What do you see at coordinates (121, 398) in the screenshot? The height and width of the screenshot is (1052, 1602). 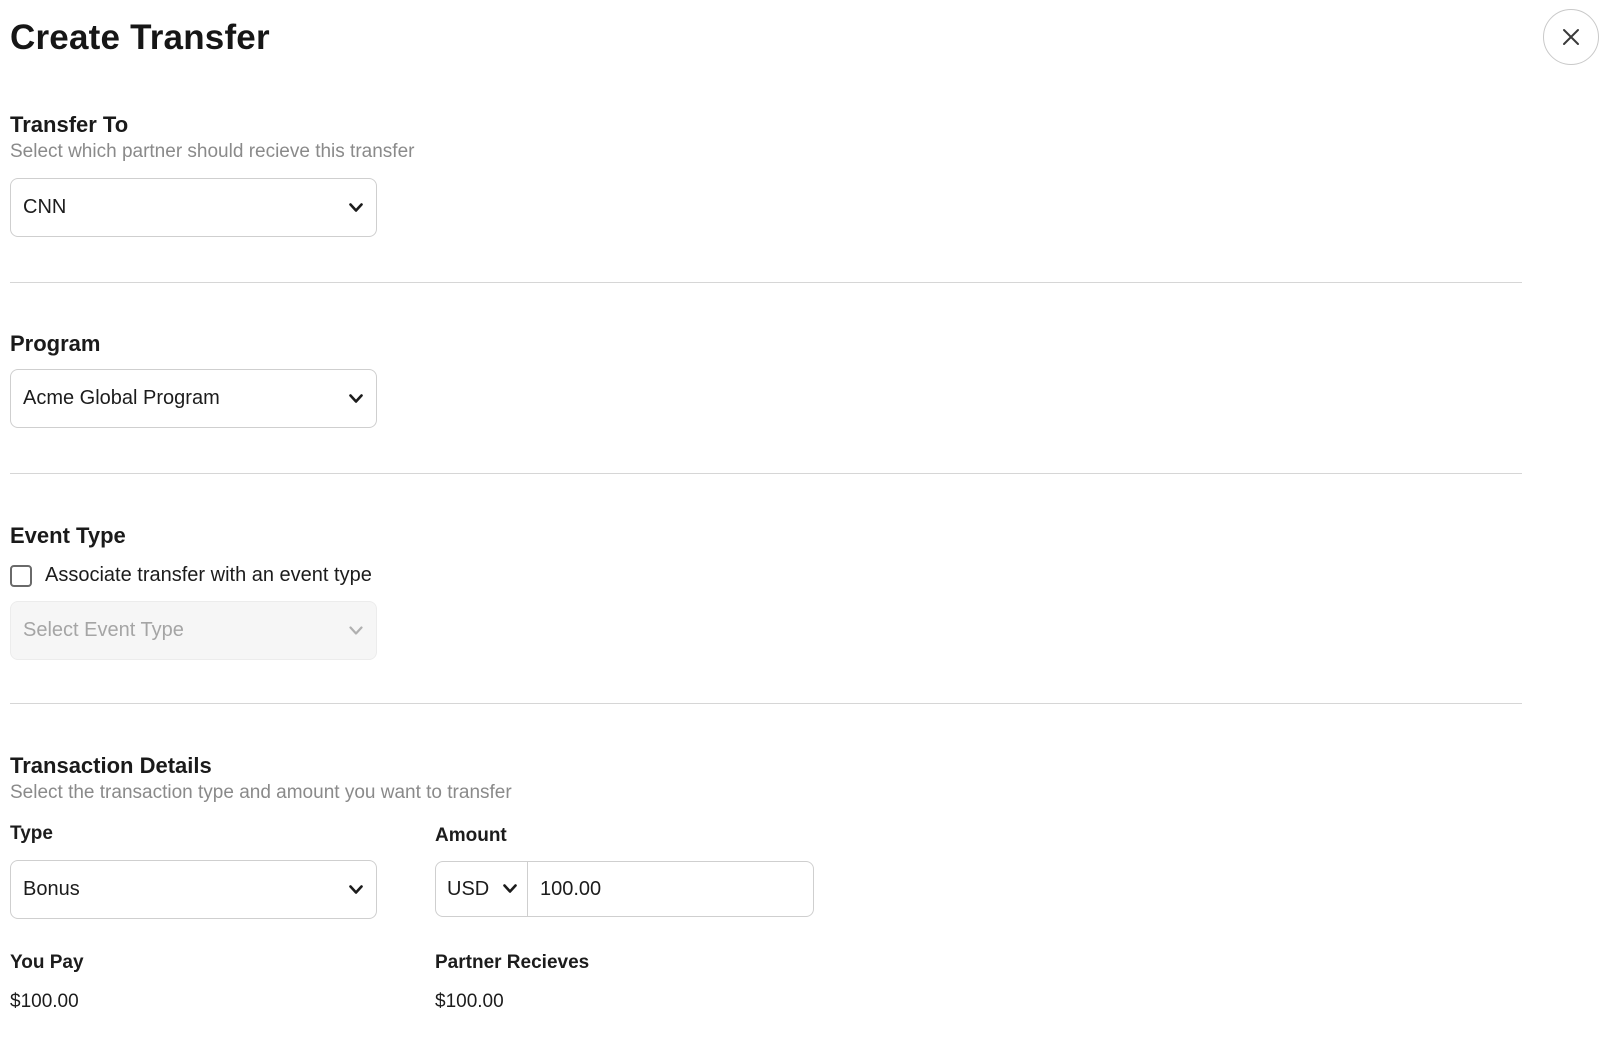 I see `program-select-value: Acme Global Program` at bounding box center [121, 398].